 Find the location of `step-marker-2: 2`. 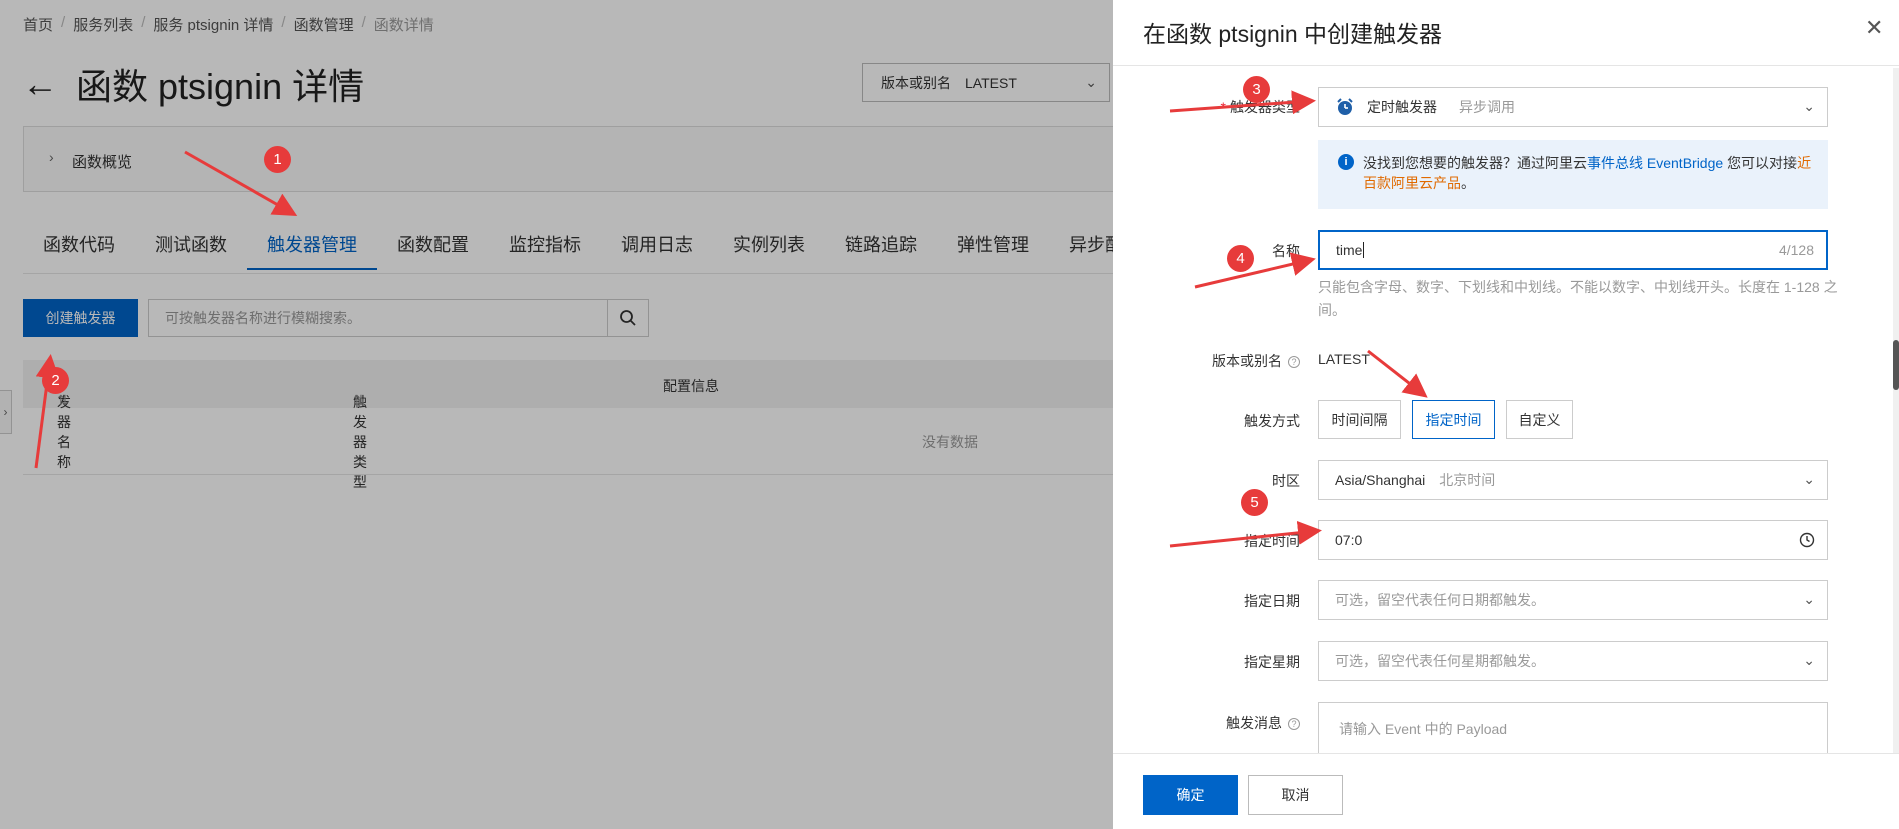

step-marker-2: 2 is located at coordinates (55, 380).